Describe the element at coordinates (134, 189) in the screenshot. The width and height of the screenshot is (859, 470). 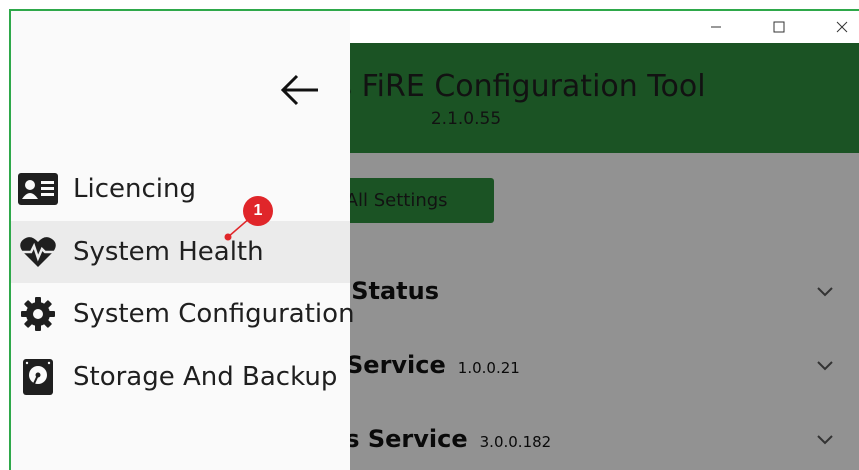
I see `nav-item-label: Licencing` at that location.